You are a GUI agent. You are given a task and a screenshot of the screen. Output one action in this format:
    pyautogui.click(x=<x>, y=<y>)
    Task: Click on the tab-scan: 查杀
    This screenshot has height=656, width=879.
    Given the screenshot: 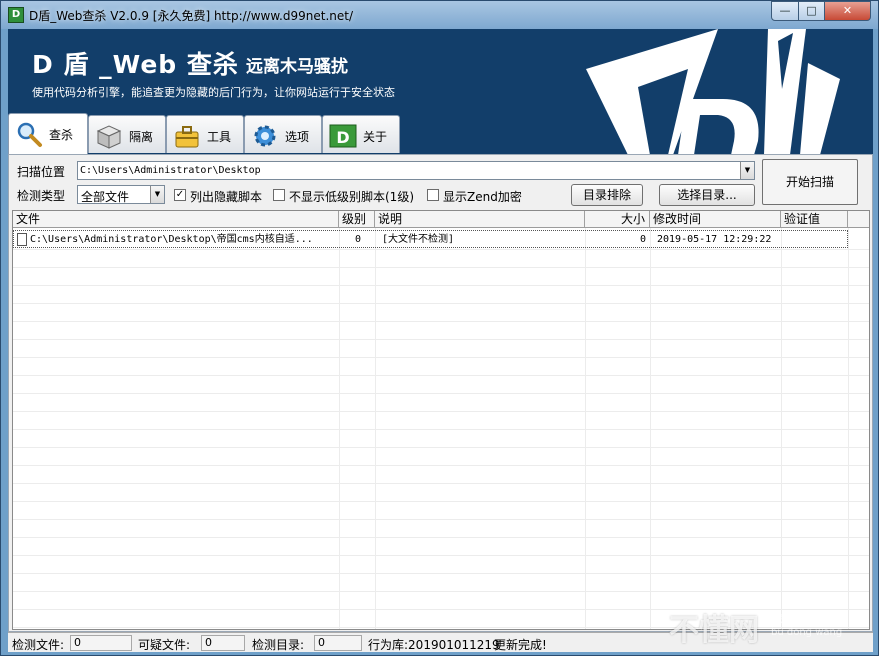 What is the action you would take?
    pyautogui.click(x=48, y=134)
    